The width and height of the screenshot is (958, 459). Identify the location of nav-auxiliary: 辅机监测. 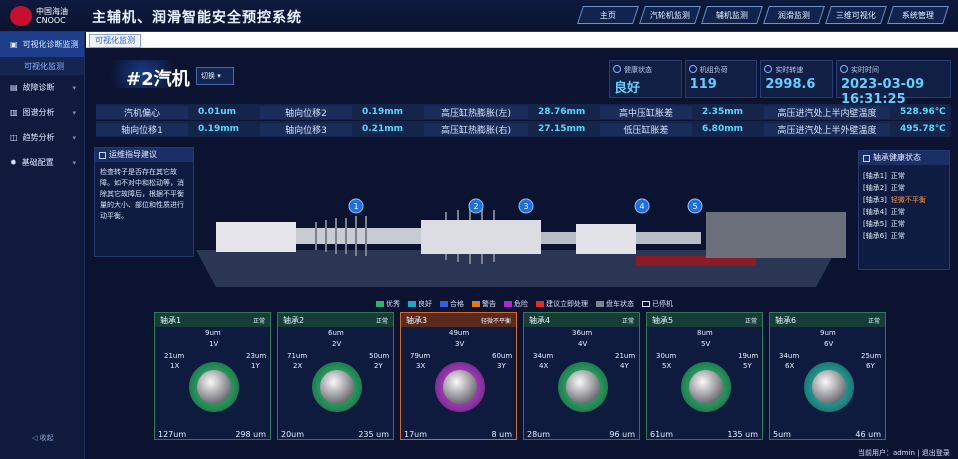
(732, 15).